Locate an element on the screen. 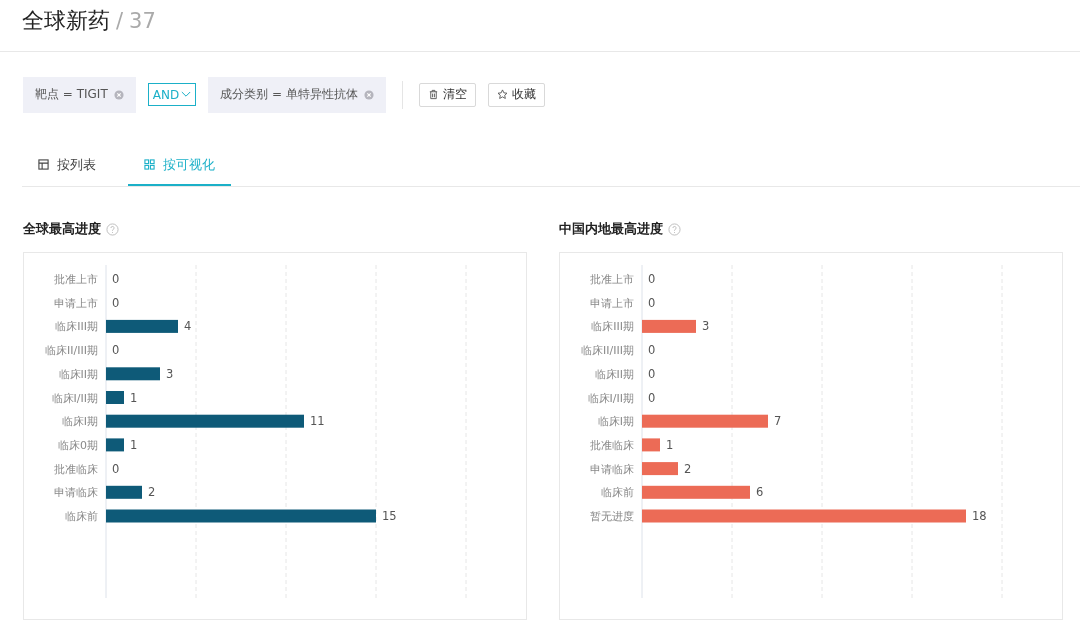  star-icon is located at coordinates (502, 94).